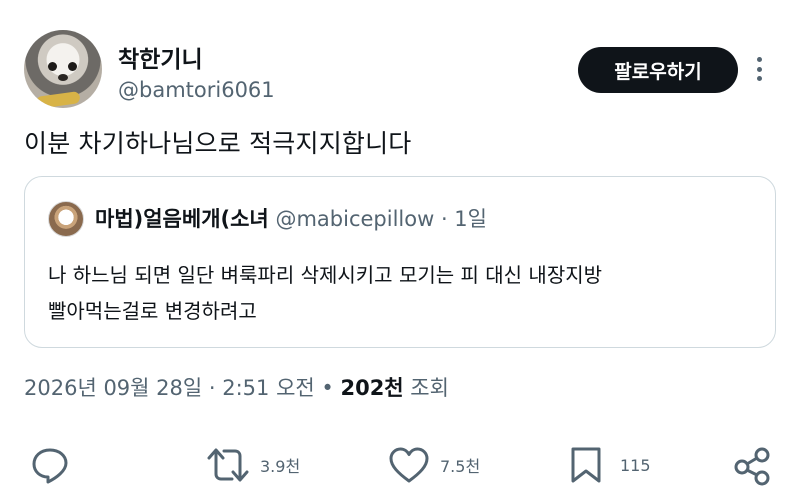  Describe the element at coordinates (253, 465) in the screenshot. I see `retweet-button: 3.9천` at that location.